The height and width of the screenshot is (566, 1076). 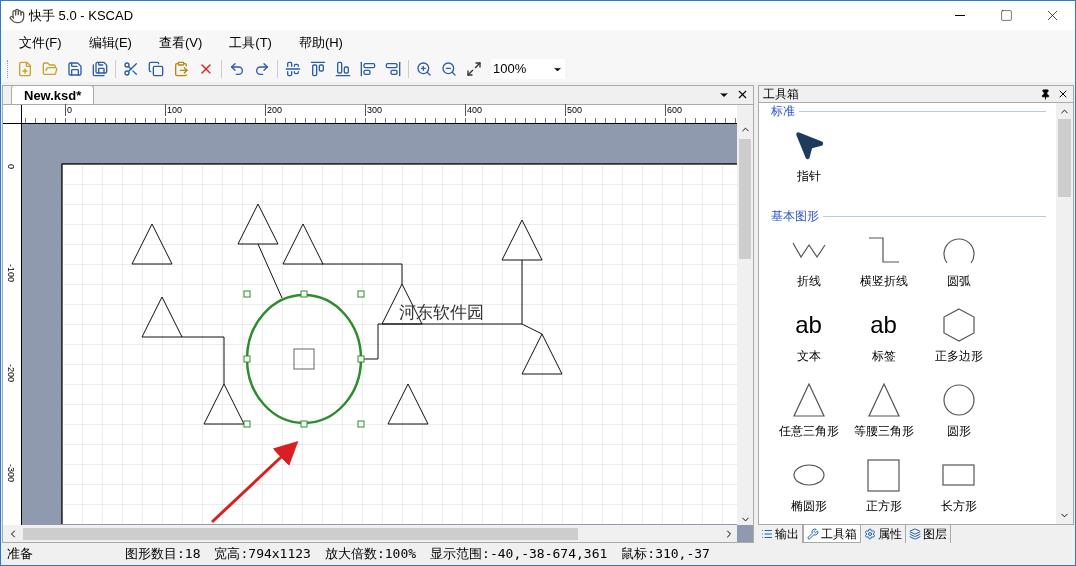 What do you see at coordinates (574, 110) in the screenshot?
I see `ruler-label: 500` at bounding box center [574, 110].